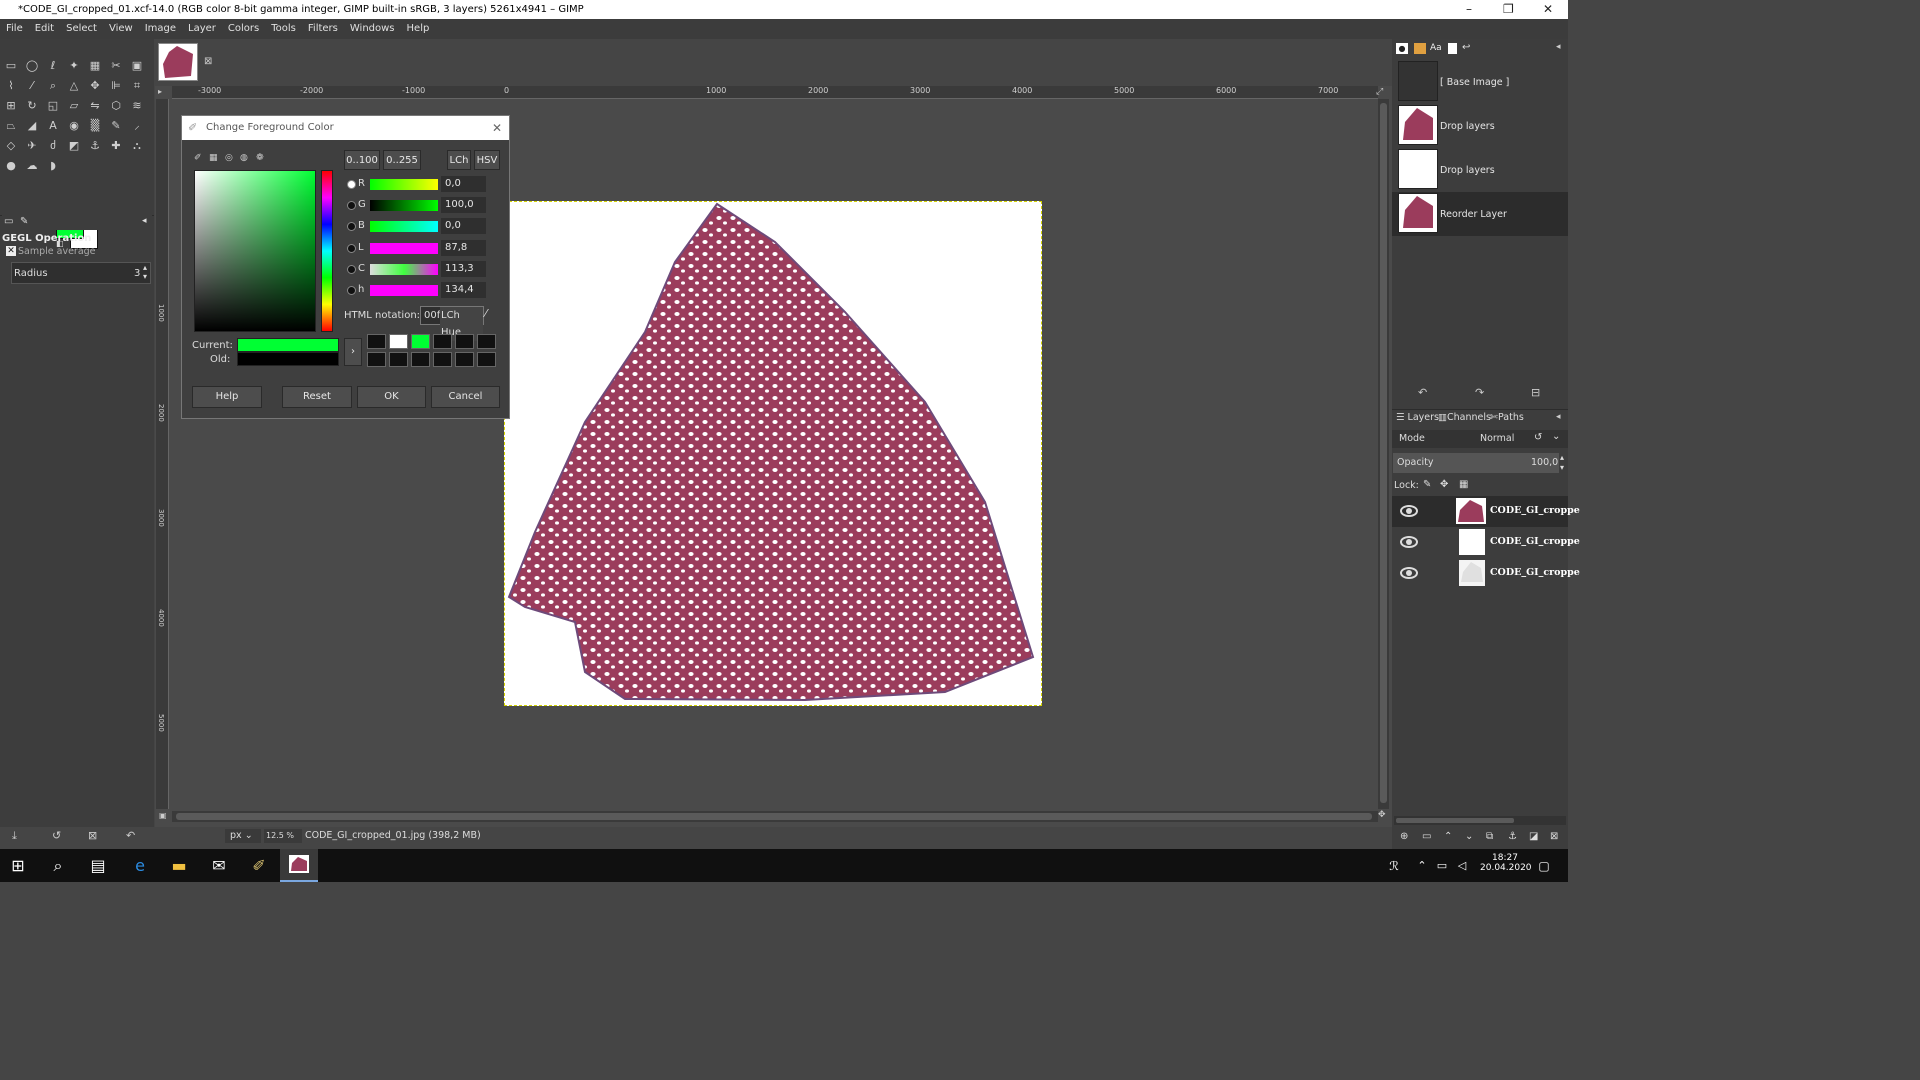  I want to click on ok-button: OK, so click(391, 397).